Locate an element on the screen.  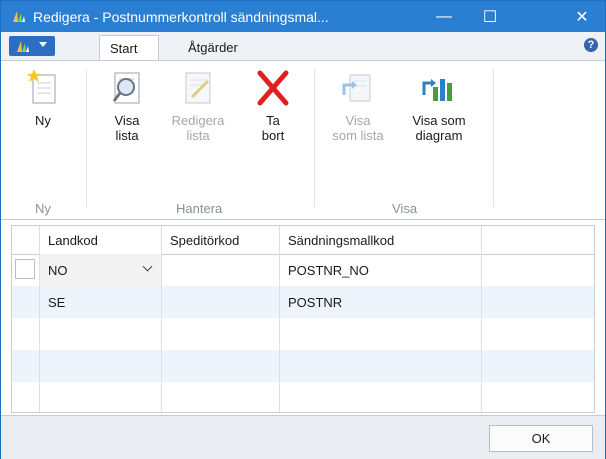
app-logo-icon is located at coordinates (19, 16).